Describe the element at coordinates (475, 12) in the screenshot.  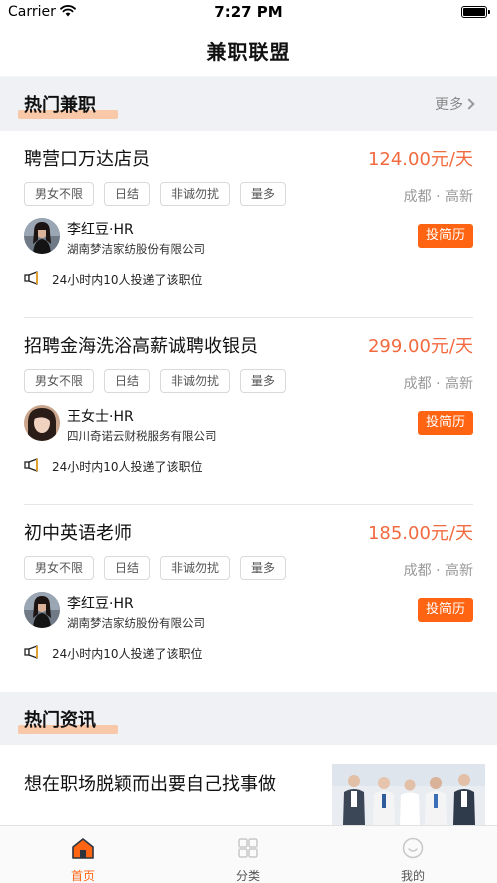
I see `battery-icon` at that location.